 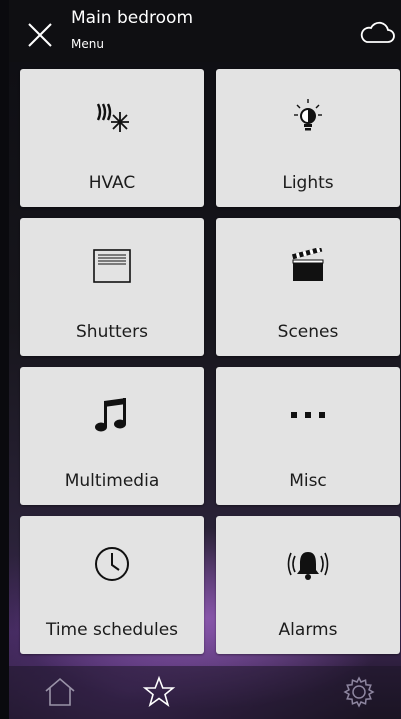 What do you see at coordinates (112, 183) in the screenshot?
I see `tile-label: HVAC` at bounding box center [112, 183].